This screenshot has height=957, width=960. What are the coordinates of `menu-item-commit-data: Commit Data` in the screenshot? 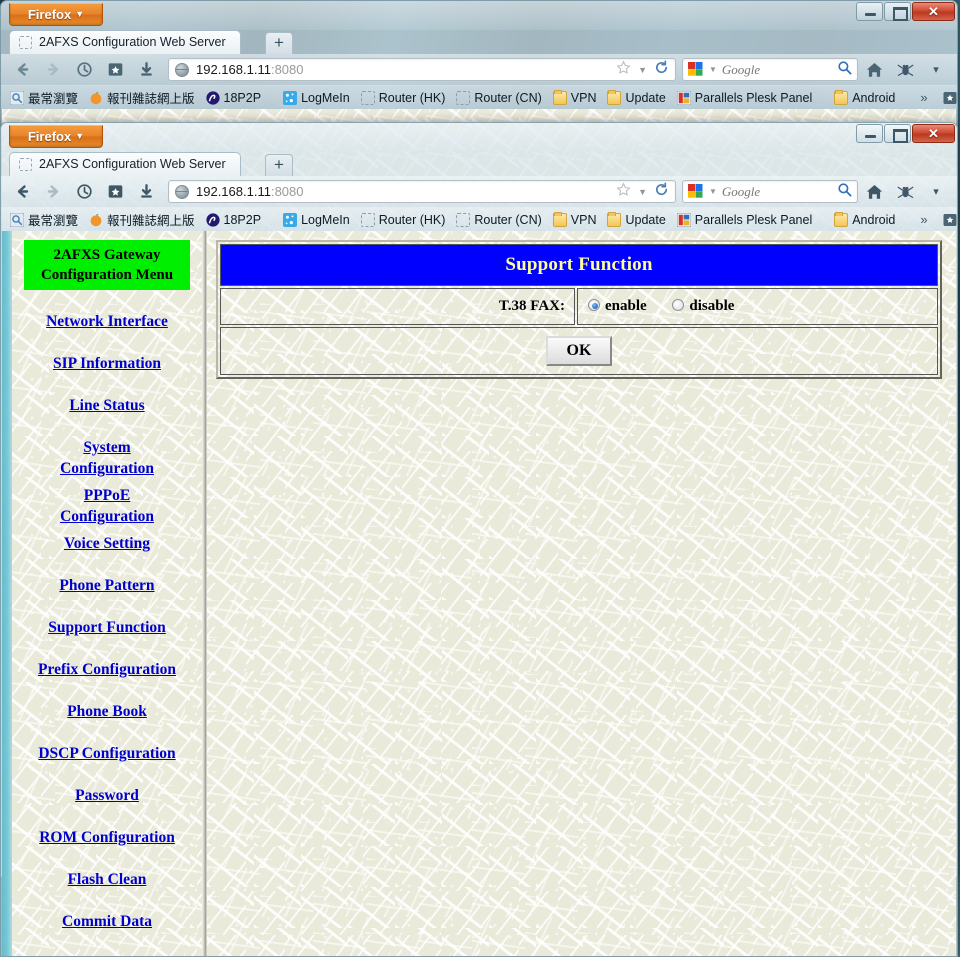 It's located at (107, 921).